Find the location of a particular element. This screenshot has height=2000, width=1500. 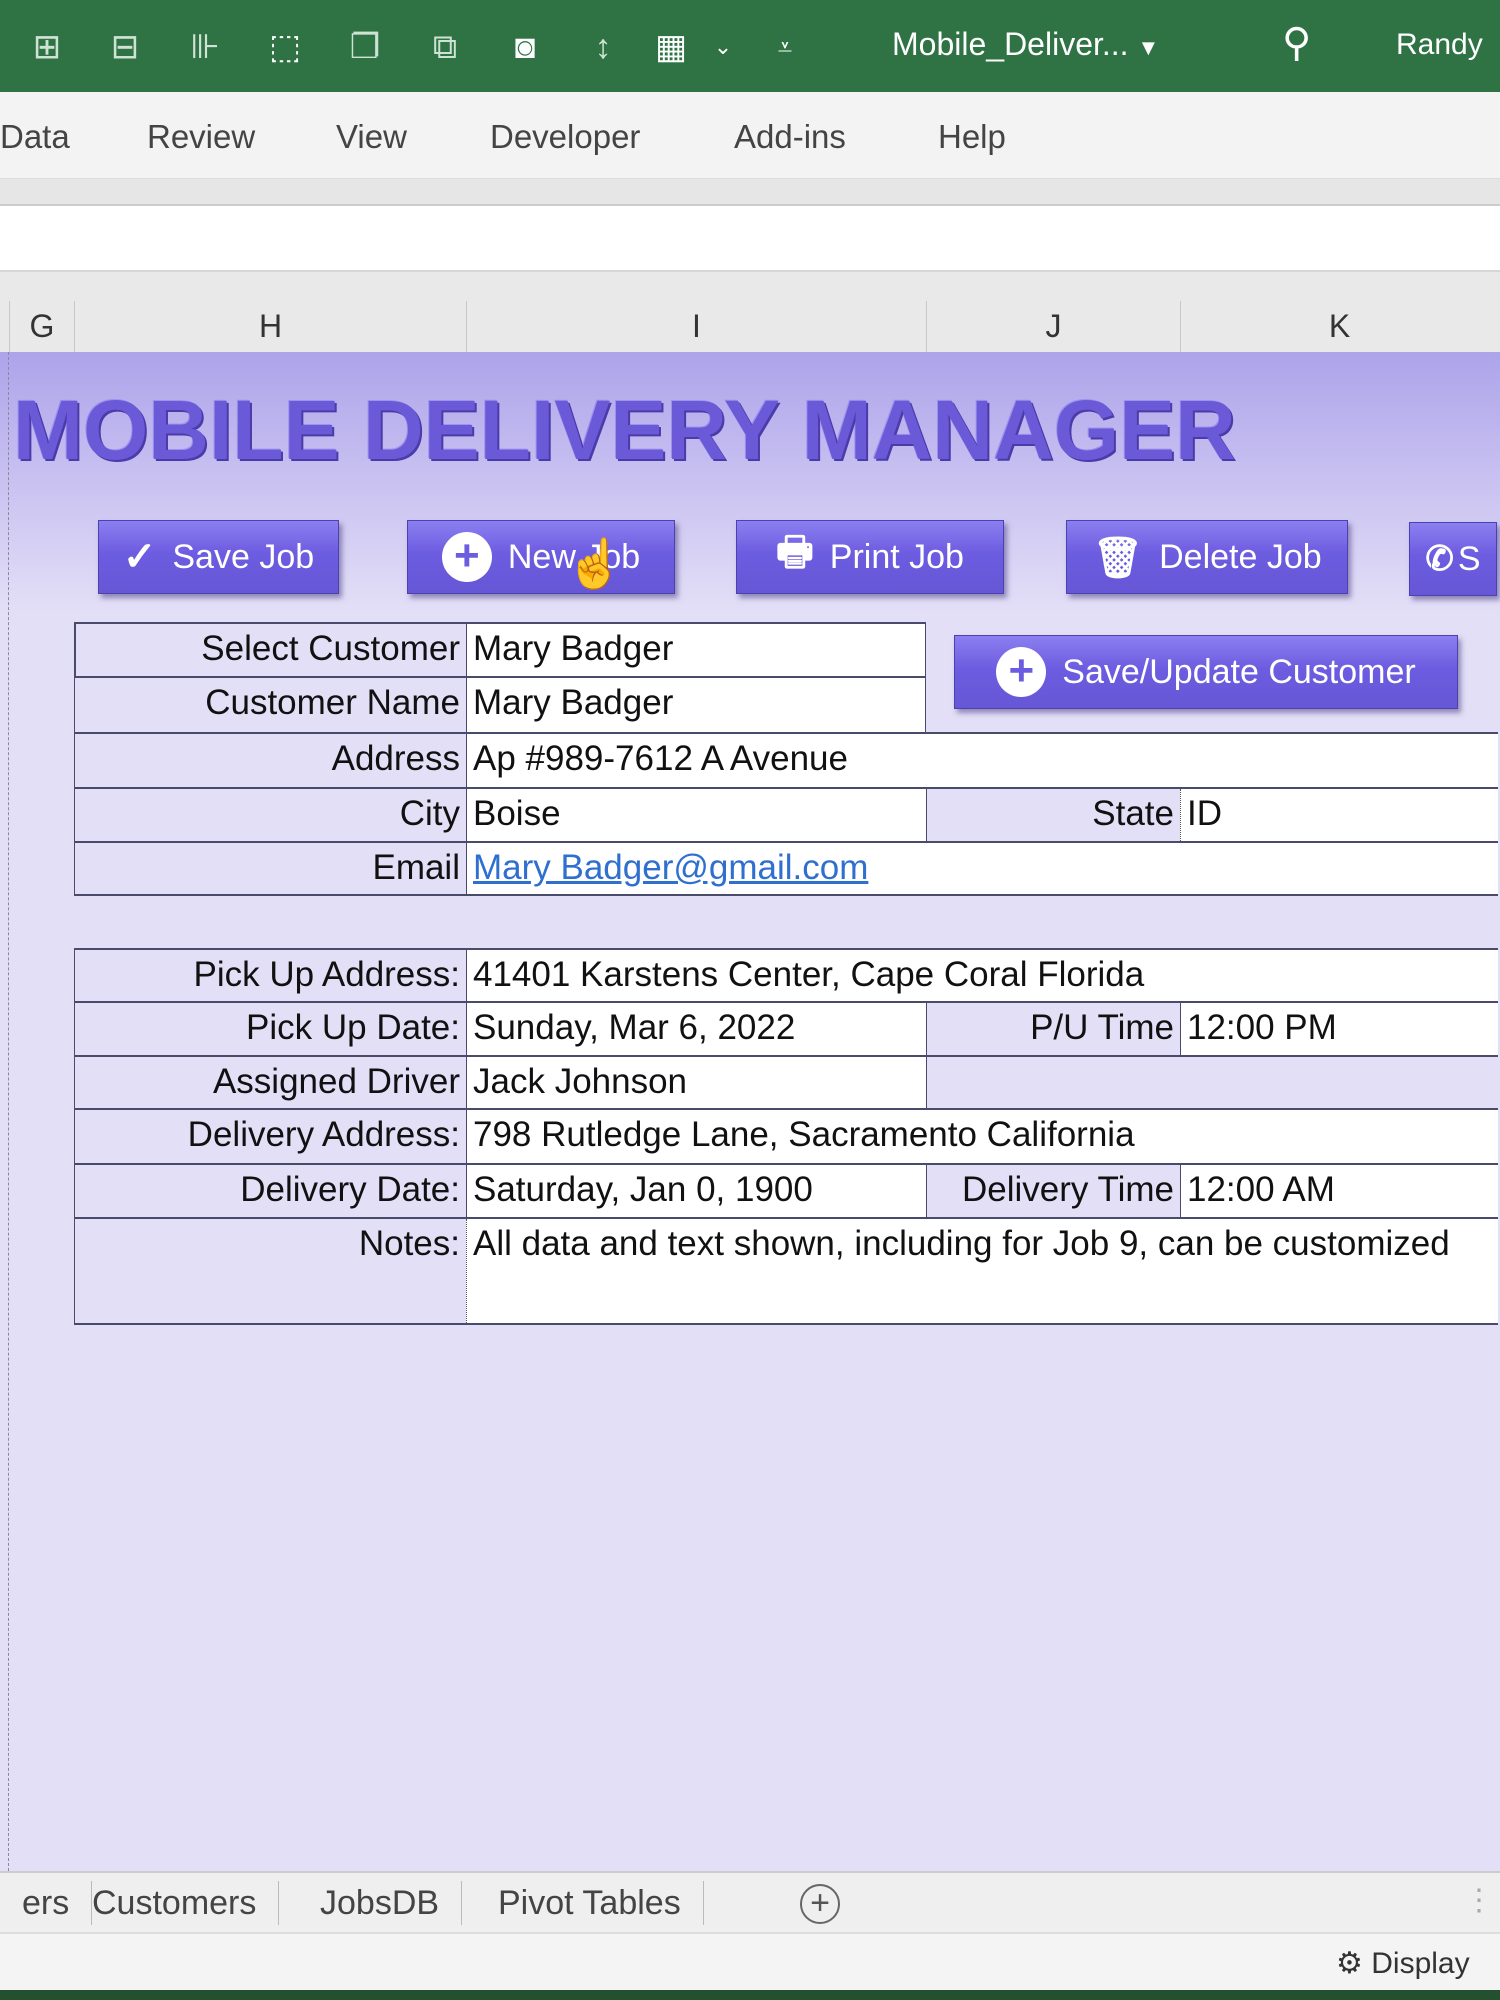

display-settings-button: ⚙ Display is located at coordinates (1403, 1963).